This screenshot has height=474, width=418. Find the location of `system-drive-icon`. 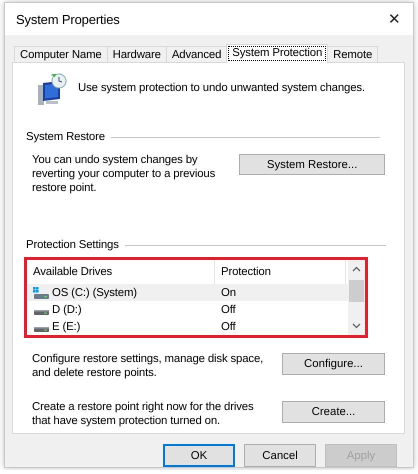

system-drive-icon is located at coordinates (41, 292).